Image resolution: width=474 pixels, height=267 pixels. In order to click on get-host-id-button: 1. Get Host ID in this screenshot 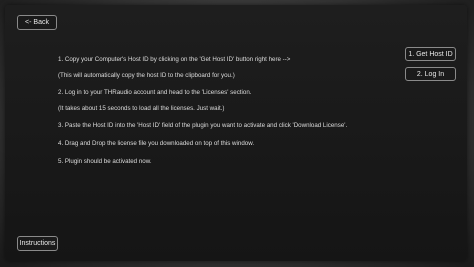, I will do `click(430, 54)`.